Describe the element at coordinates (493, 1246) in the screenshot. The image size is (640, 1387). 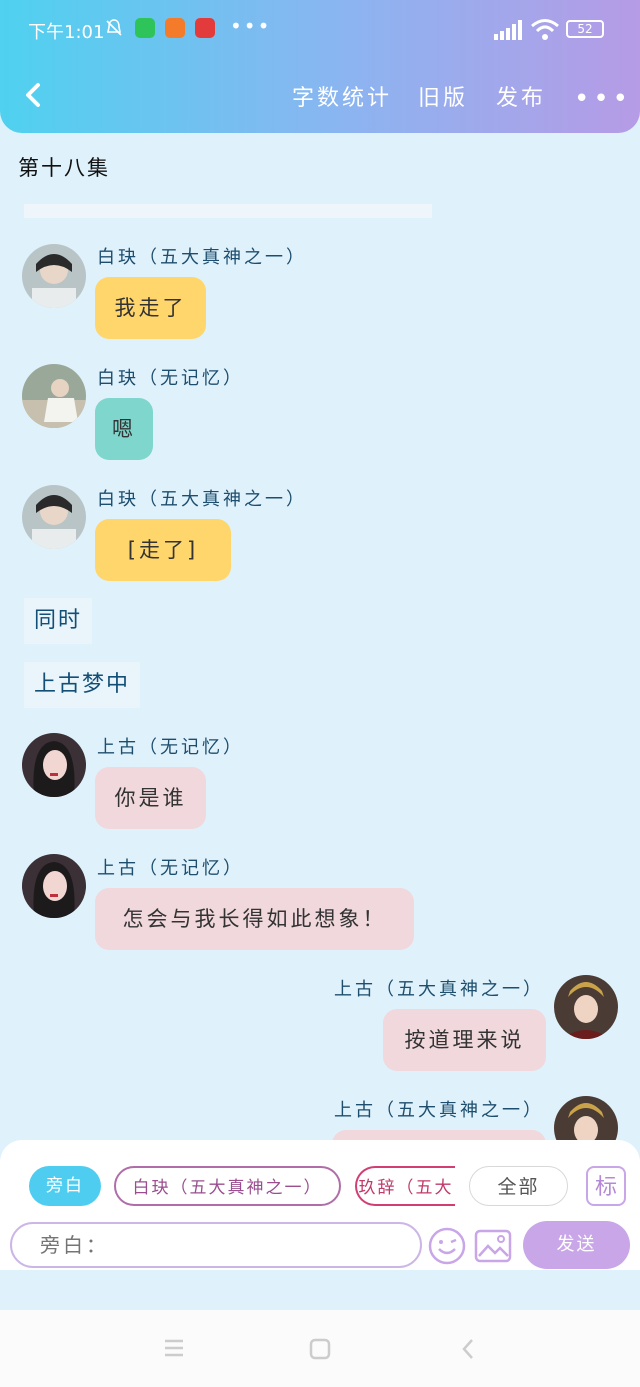
I see `image-icon` at that location.